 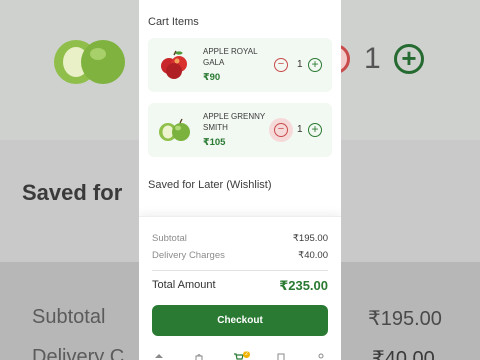 I want to click on shop-bag-icon, so click(x=199, y=356).